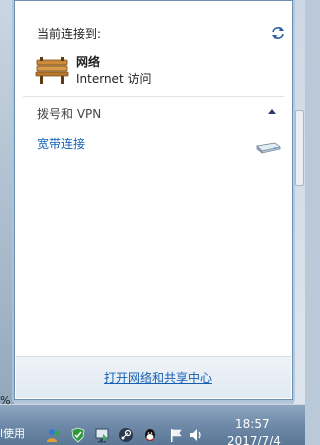 This screenshot has height=445, width=320. I want to click on network-tray-icon, so click(102, 435).